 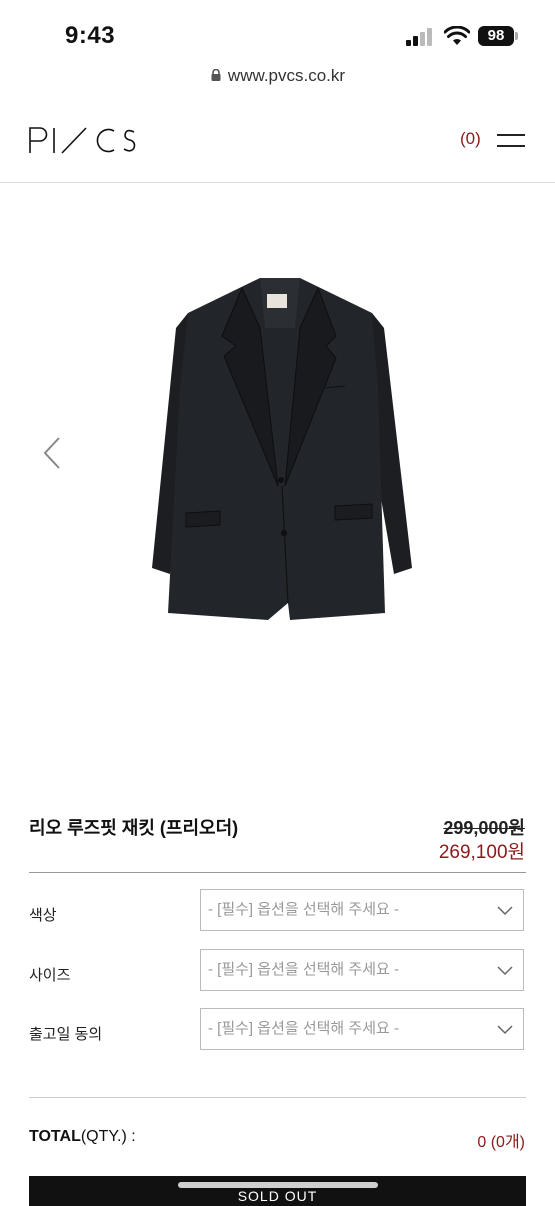 I want to click on wifi-icon, so click(x=457, y=35).